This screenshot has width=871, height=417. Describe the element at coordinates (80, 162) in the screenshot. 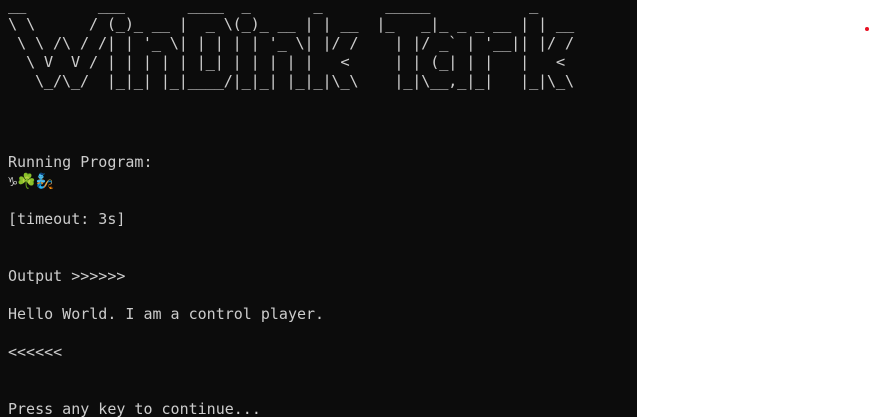

I see `running-program-label: Running Program:` at that location.